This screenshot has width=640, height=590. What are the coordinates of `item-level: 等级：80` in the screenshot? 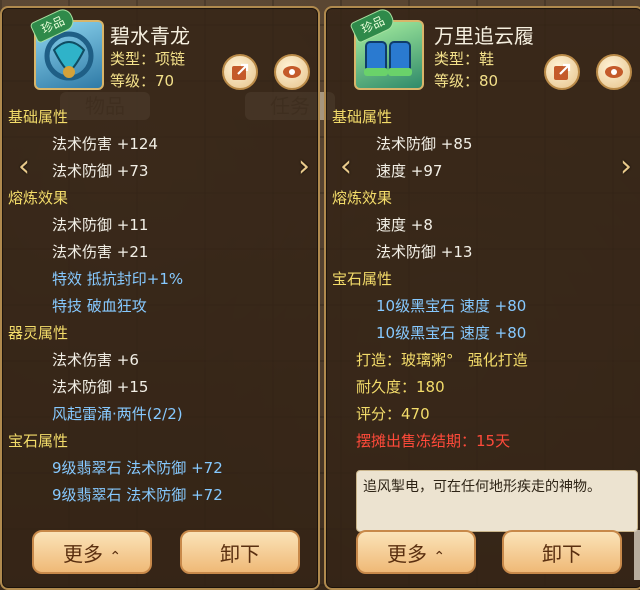 It's located at (466, 81).